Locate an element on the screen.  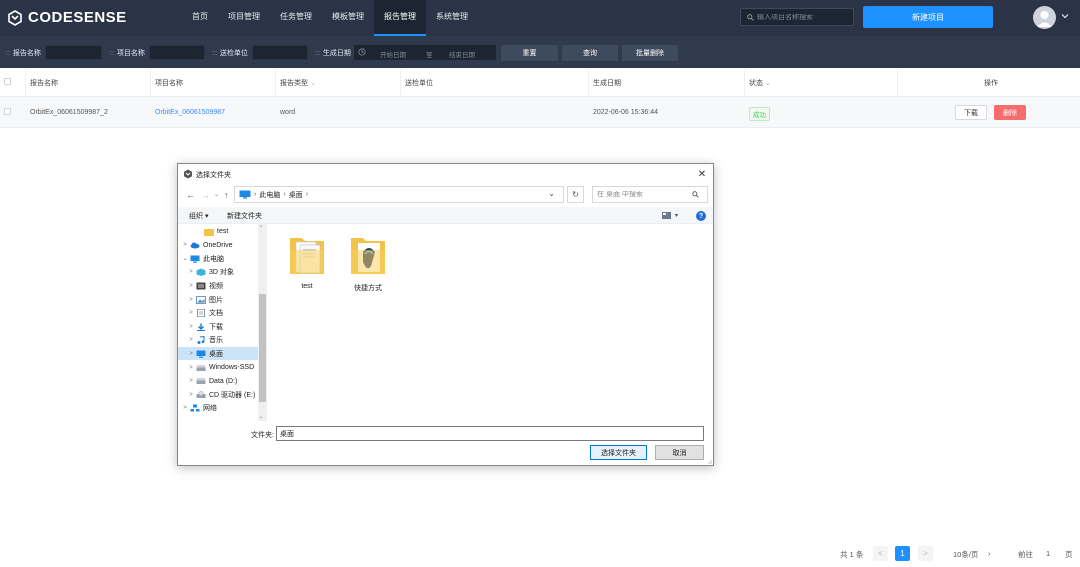
select-folder-button: 选择文件夹 is located at coordinates (618, 452).